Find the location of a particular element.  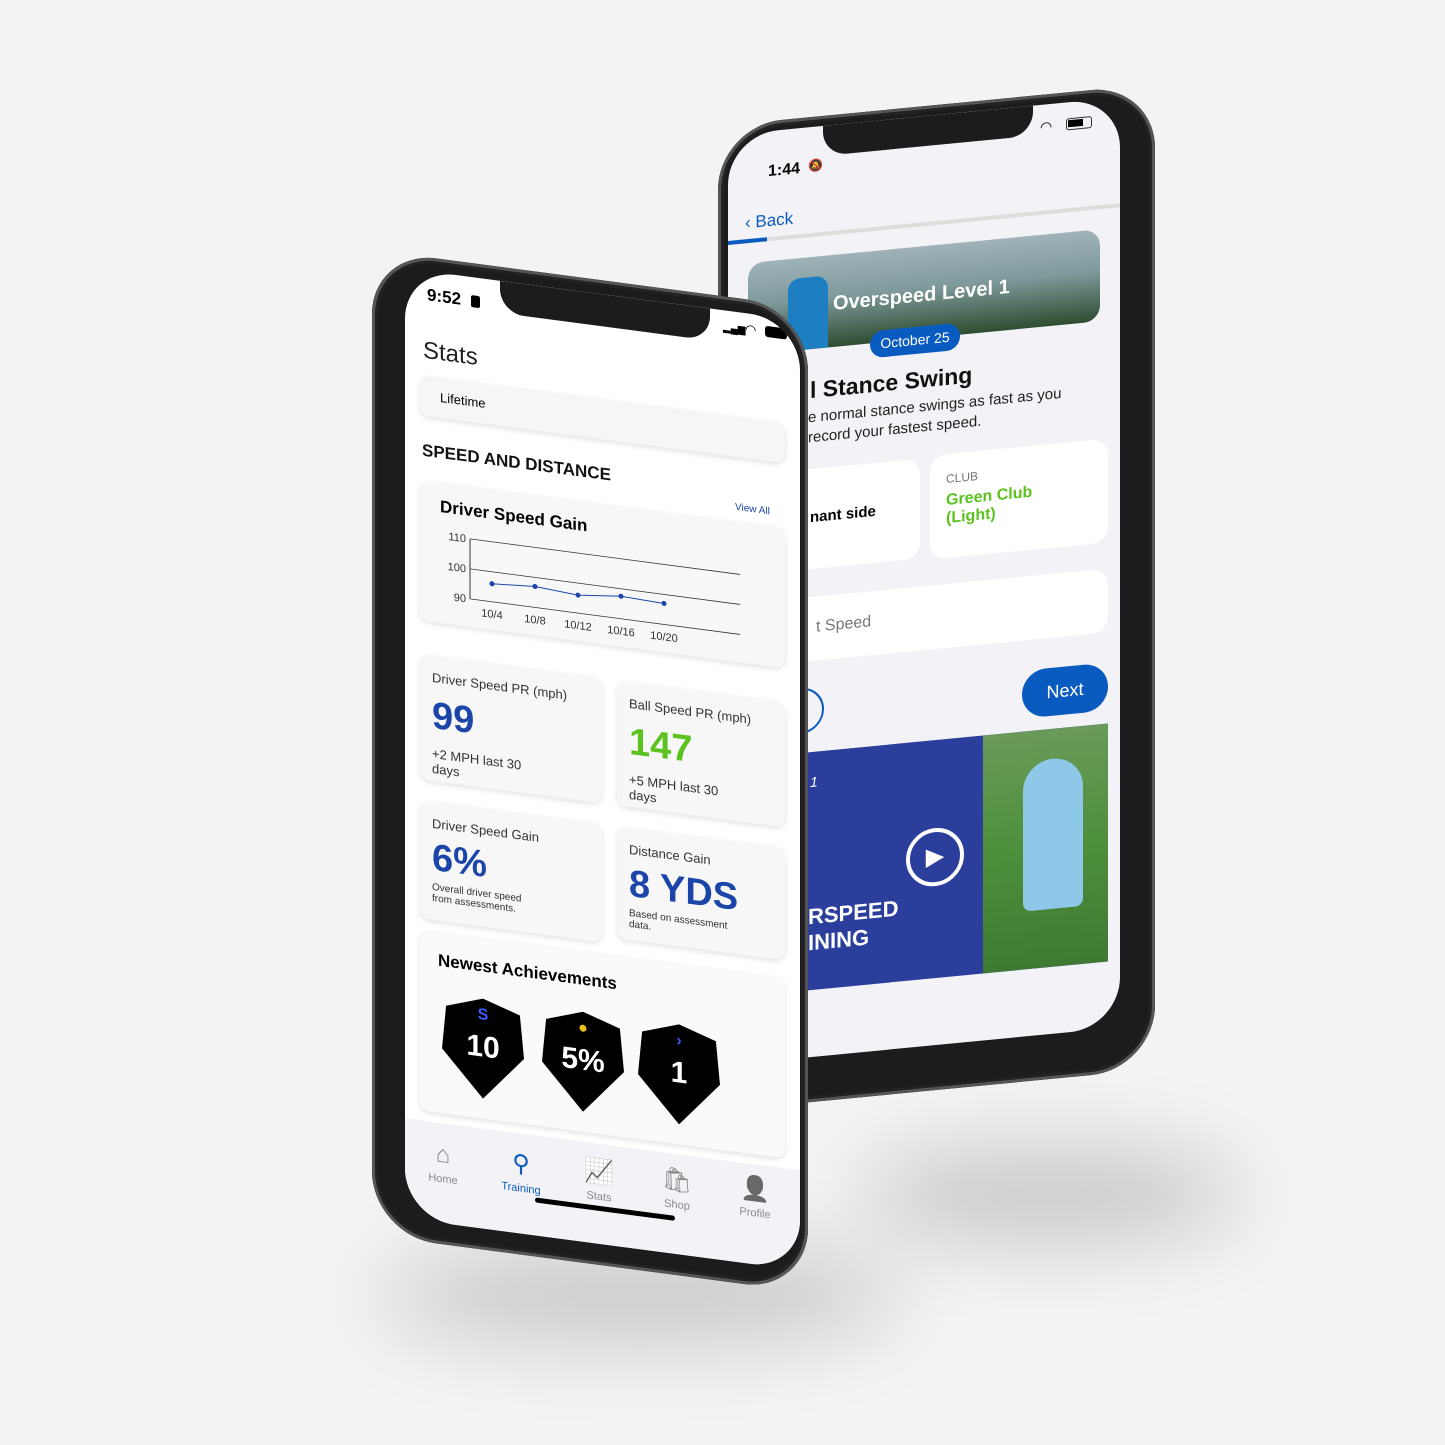

achievement-badge: ● 5% is located at coordinates (583, 1061).